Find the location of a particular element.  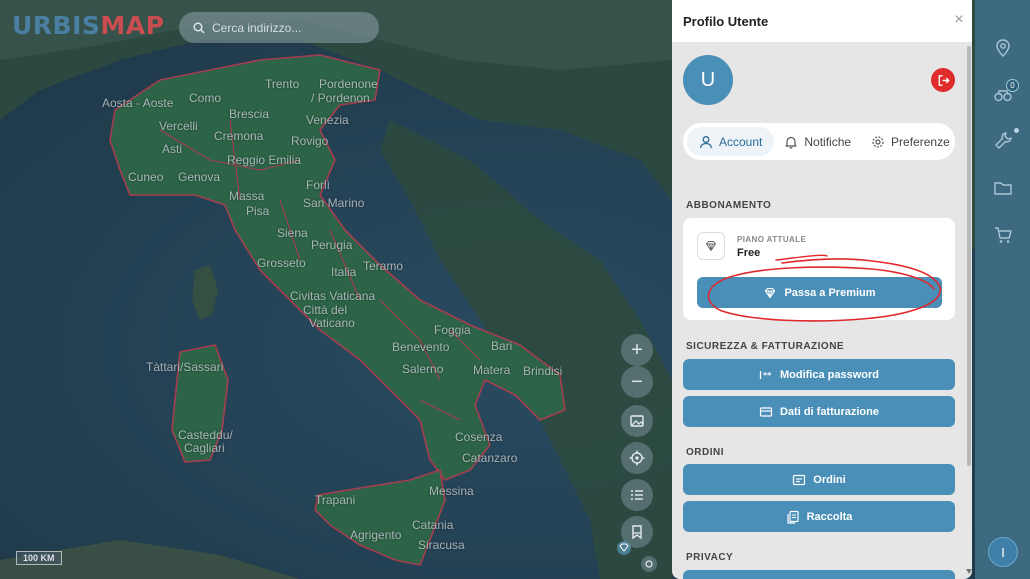

gear-icon is located at coordinates (878, 141).